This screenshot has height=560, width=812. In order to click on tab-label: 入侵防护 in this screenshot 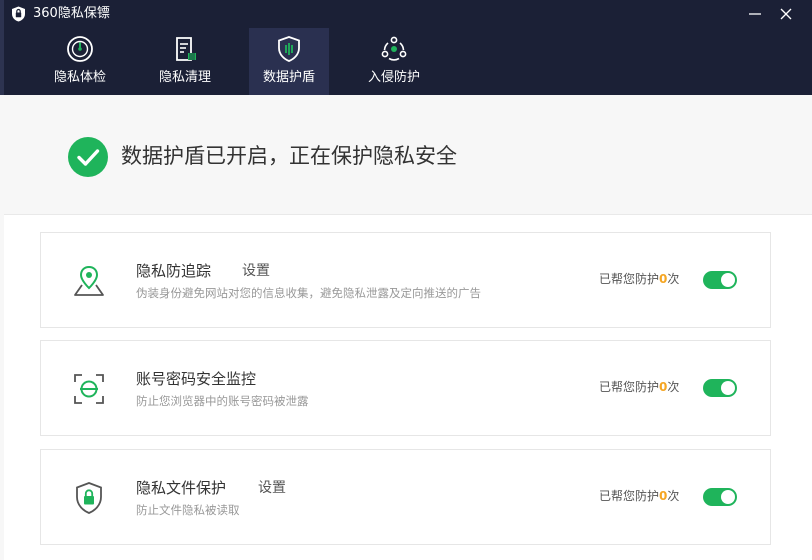, I will do `click(393, 77)`.